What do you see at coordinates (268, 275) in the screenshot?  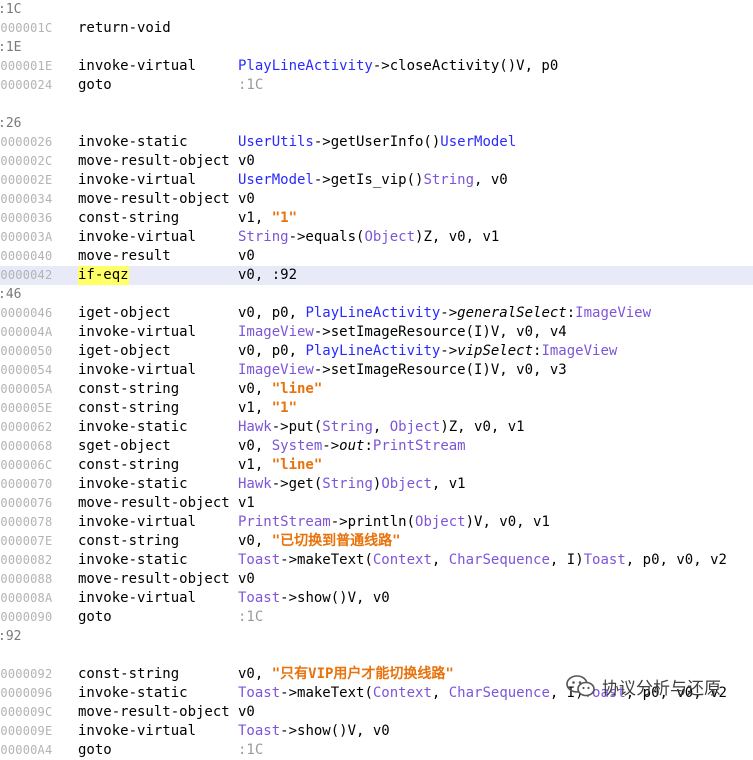 I see `operand-text: v0, :92` at bounding box center [268, 275].